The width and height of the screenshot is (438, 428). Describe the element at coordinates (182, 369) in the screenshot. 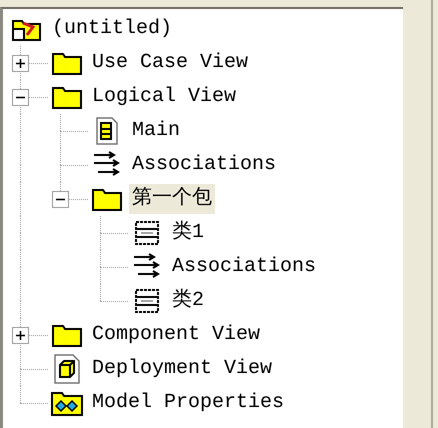

I see `tree-item: Deployment View` at that location.